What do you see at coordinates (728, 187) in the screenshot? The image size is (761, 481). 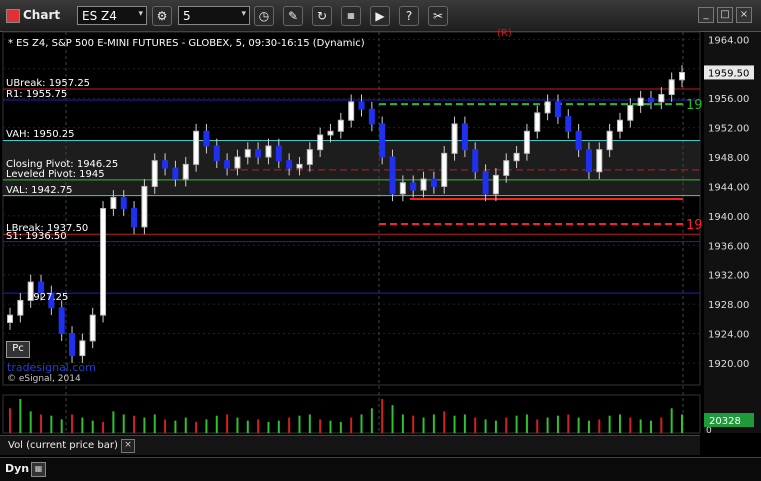 I see `price-tick-label: 1944.00` at bounding box center [728, 187].